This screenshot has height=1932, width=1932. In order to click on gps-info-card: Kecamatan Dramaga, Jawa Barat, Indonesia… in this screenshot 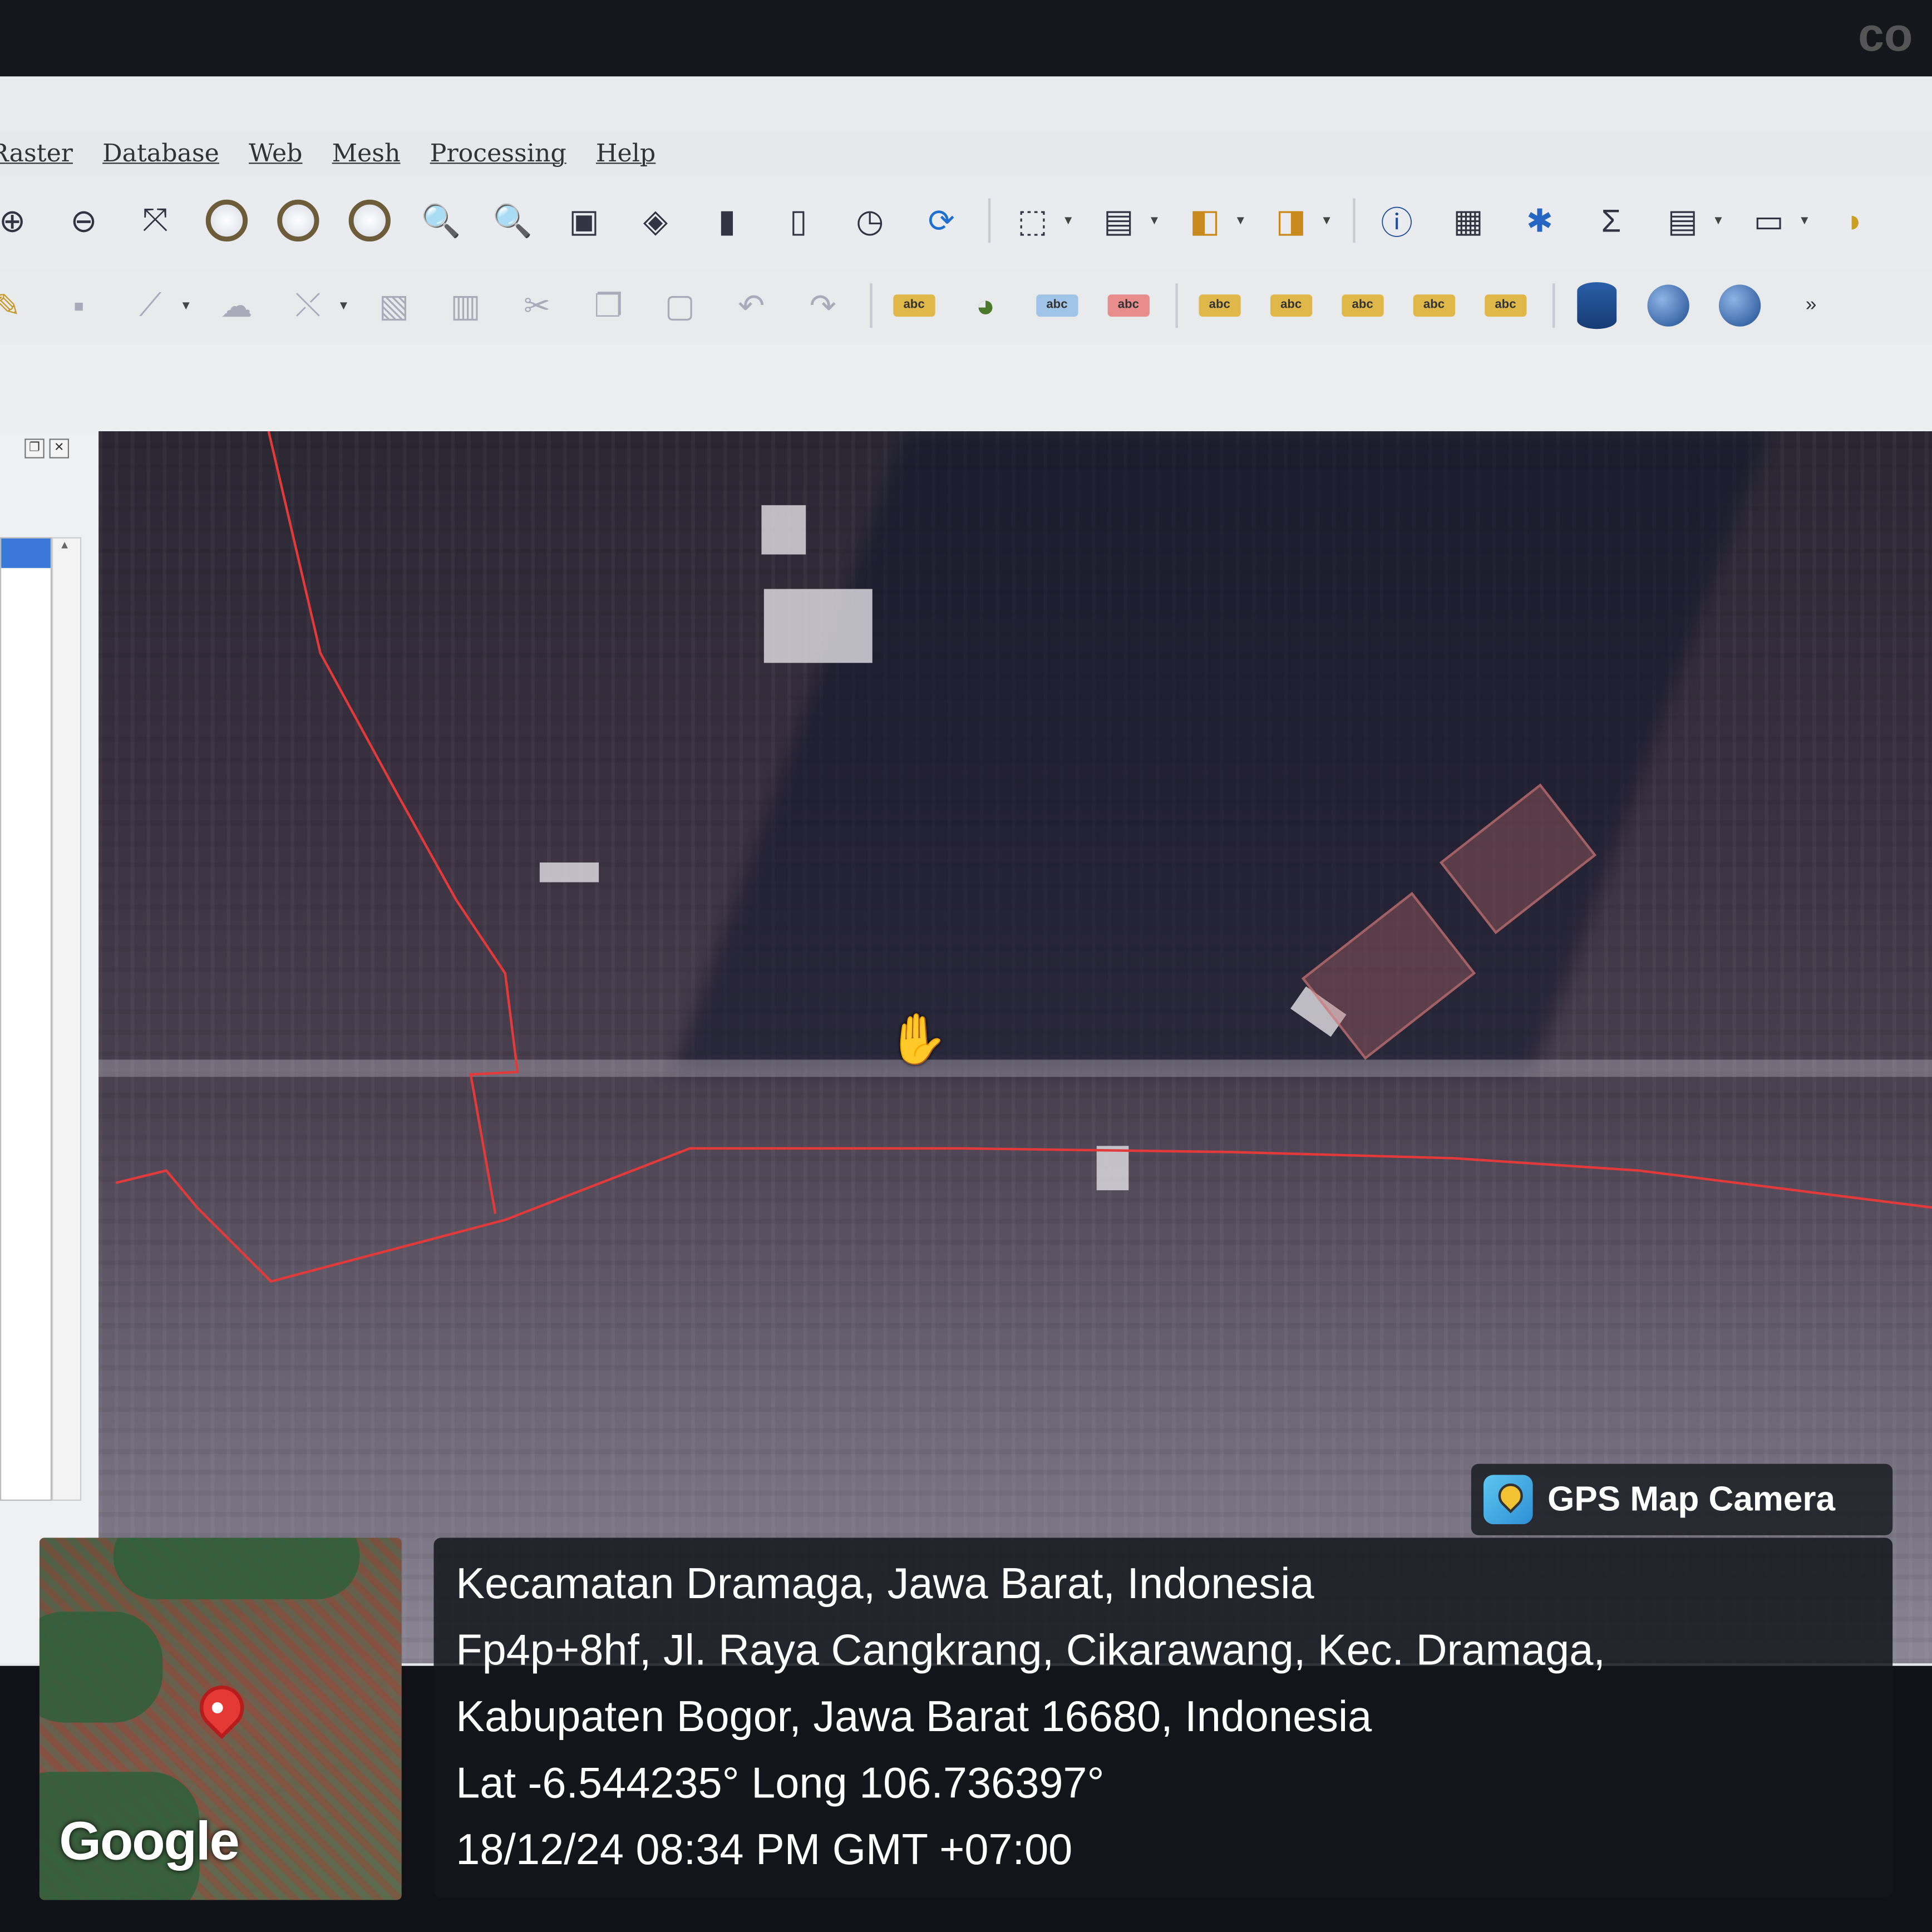, I will do `click(1163, 1717)`.